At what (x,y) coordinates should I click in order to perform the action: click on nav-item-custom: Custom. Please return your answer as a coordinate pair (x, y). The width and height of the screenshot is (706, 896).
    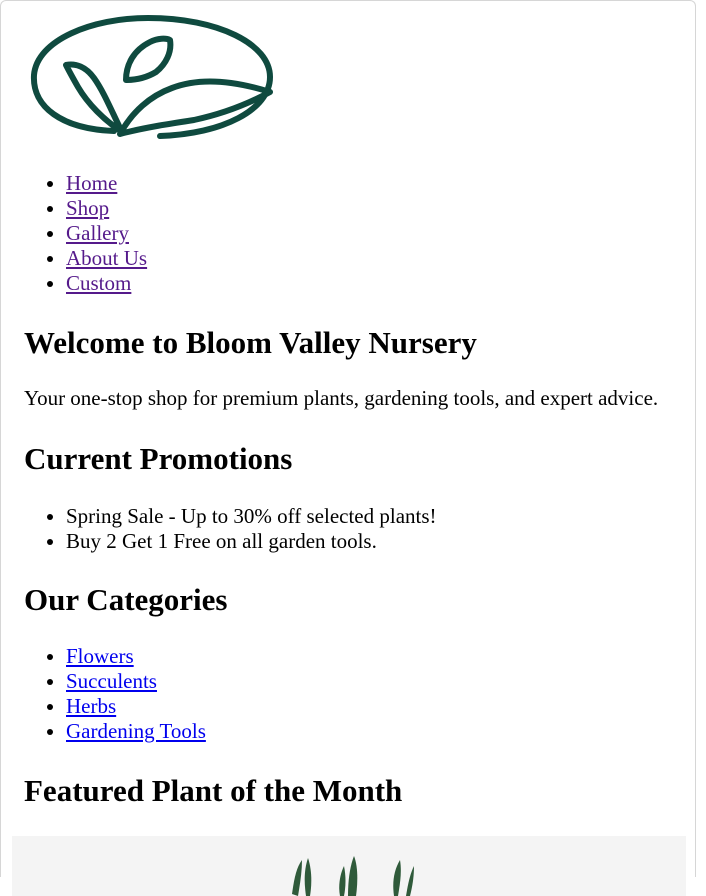
    Looking at the image, I should click on (106, 283).